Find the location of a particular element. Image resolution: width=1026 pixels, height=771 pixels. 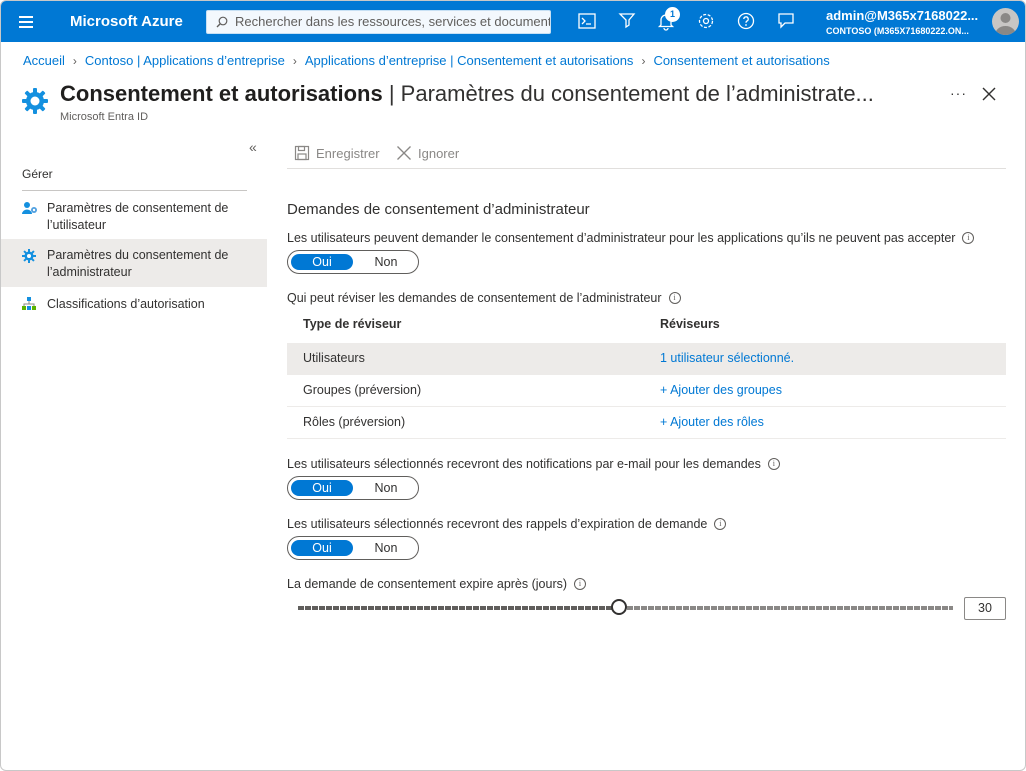

sidebar-item-label: Classifications d’autorisation is located at coordinates (126, 304).